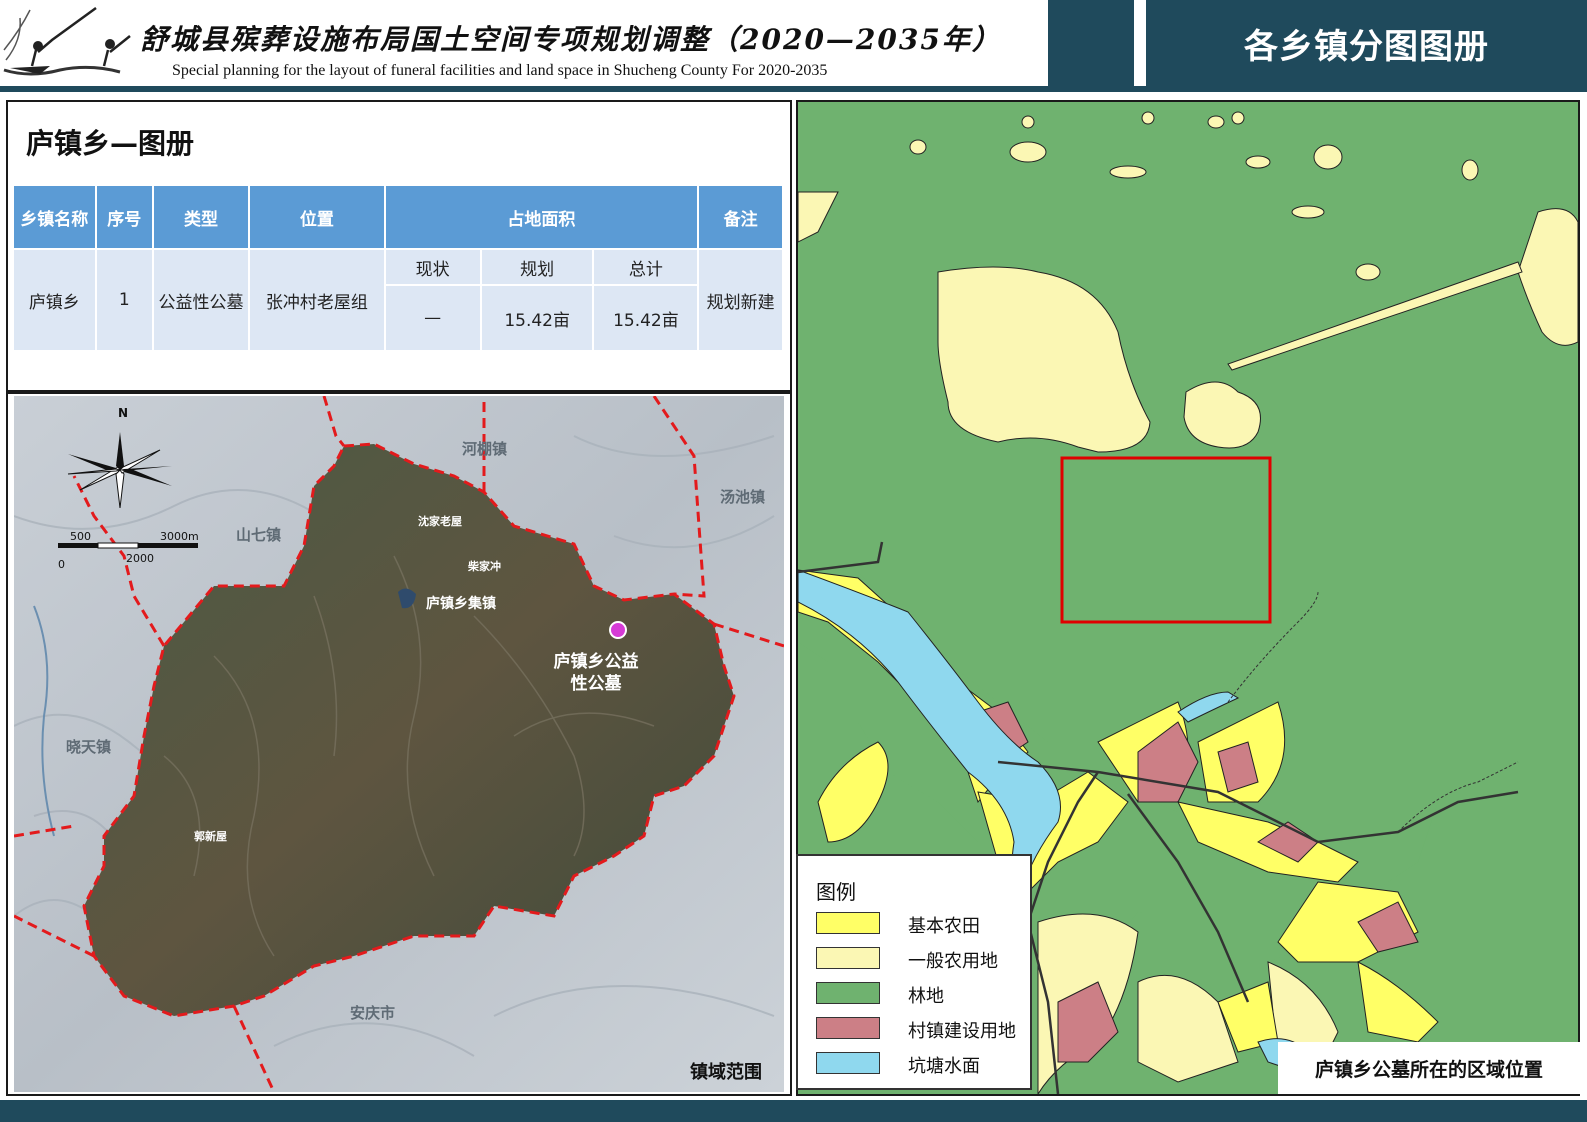  I want to click on legend-item-water: 坑塘水面, so click(921, 1064).